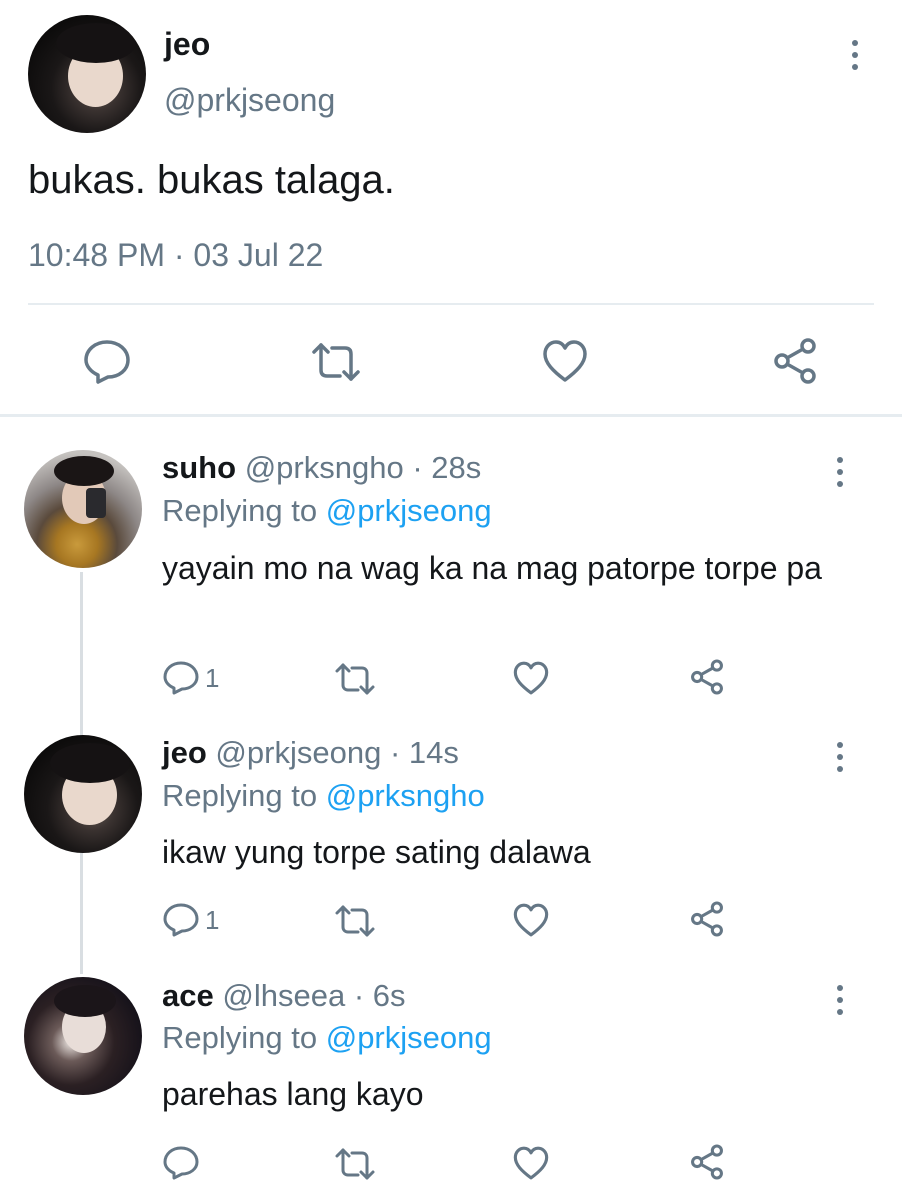 The width and height of the screenshot is (902, 1200). What do you see at coordinates (405, 795) in the screenshot?
I see `mention-link: @prksngho` at bounding box center [405, 795].